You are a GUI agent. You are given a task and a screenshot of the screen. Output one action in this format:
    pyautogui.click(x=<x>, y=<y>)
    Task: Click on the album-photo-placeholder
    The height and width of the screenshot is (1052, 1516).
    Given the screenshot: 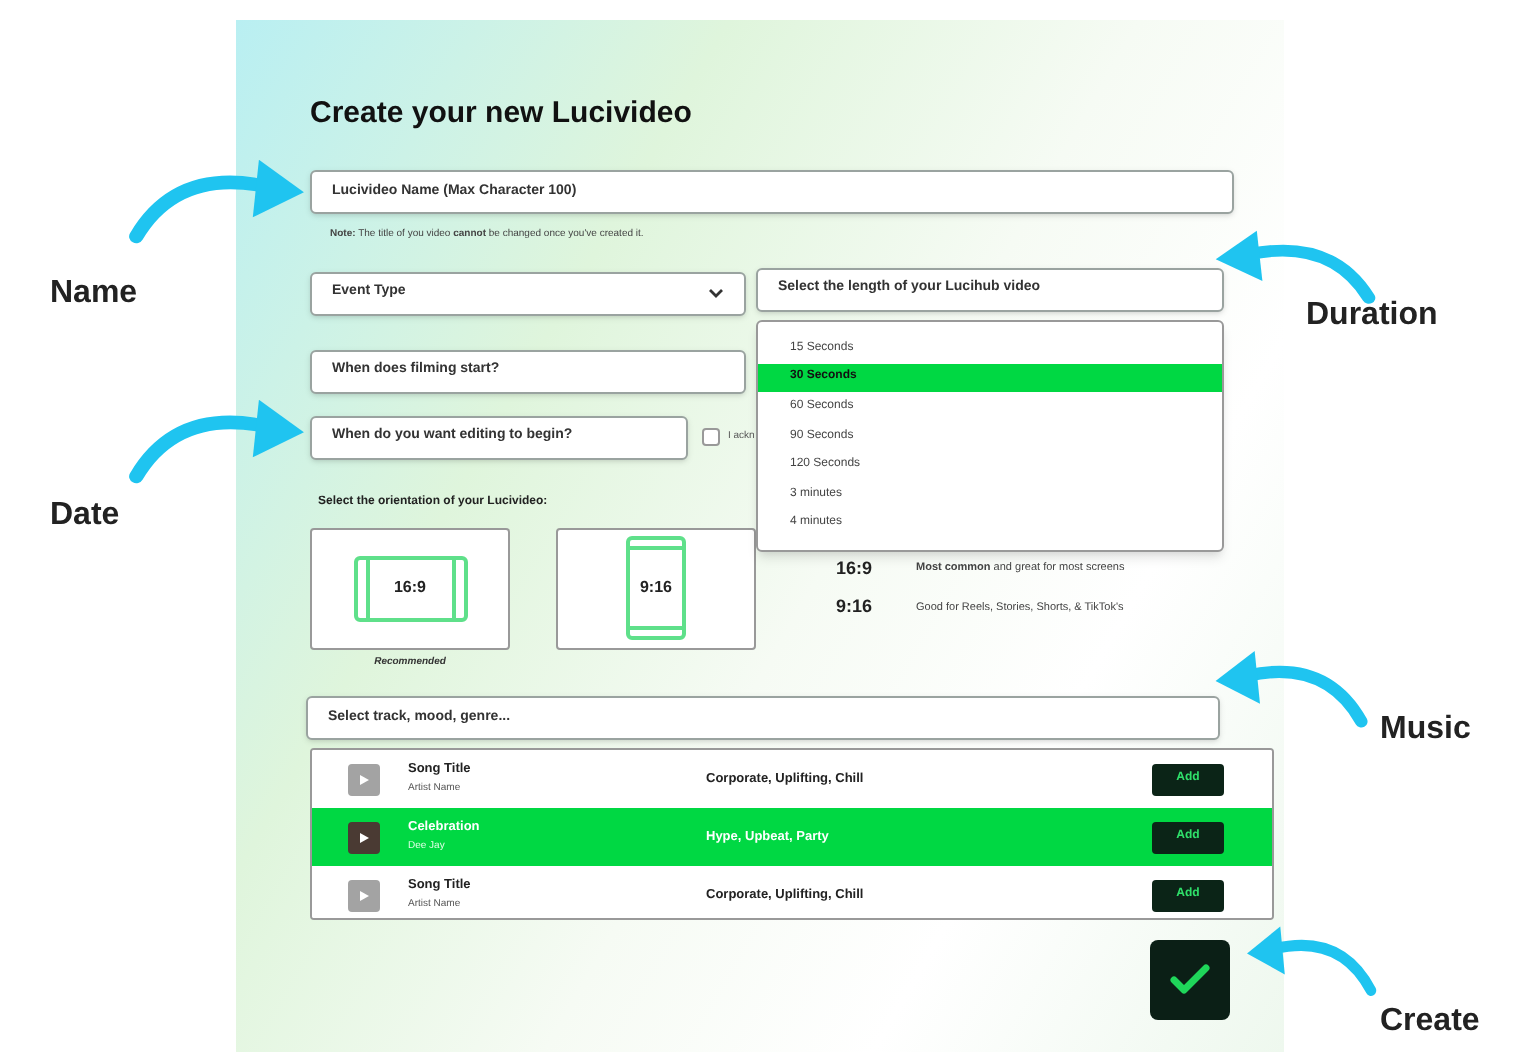 What is the action you would take?
    pyautogui.click(x=364, y=837)
    